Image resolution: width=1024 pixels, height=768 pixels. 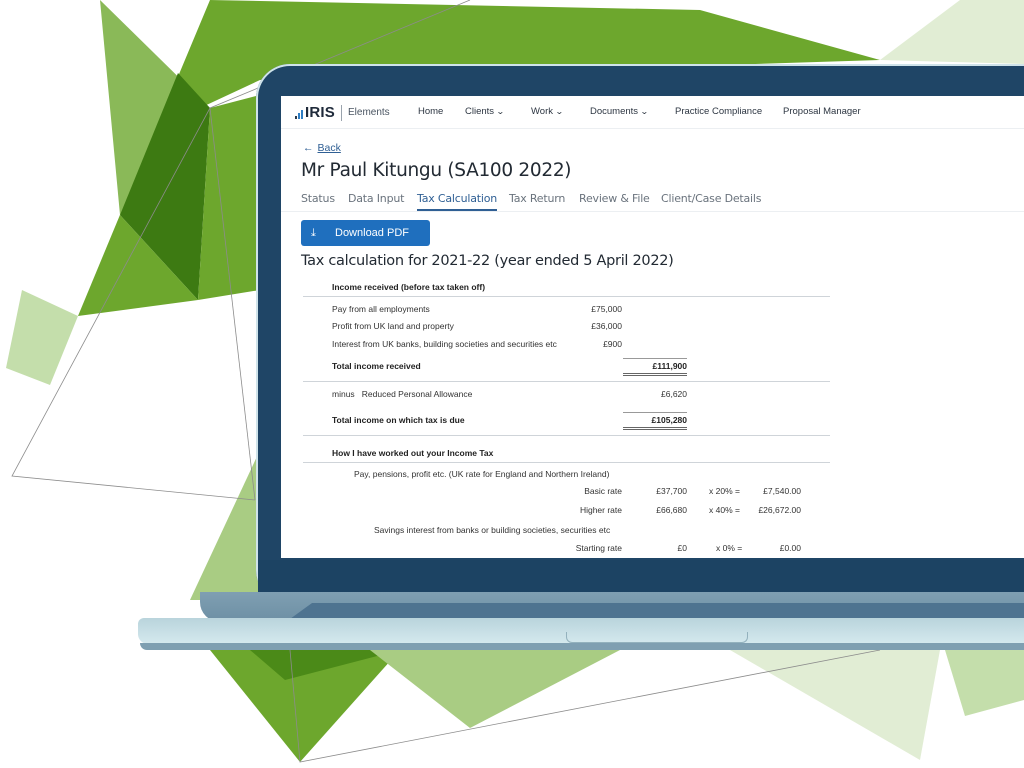 What do you see at coordinates (600, 510) in the screenshot?
I see `band-label: Higher rate` at bounding box center [600, 510].